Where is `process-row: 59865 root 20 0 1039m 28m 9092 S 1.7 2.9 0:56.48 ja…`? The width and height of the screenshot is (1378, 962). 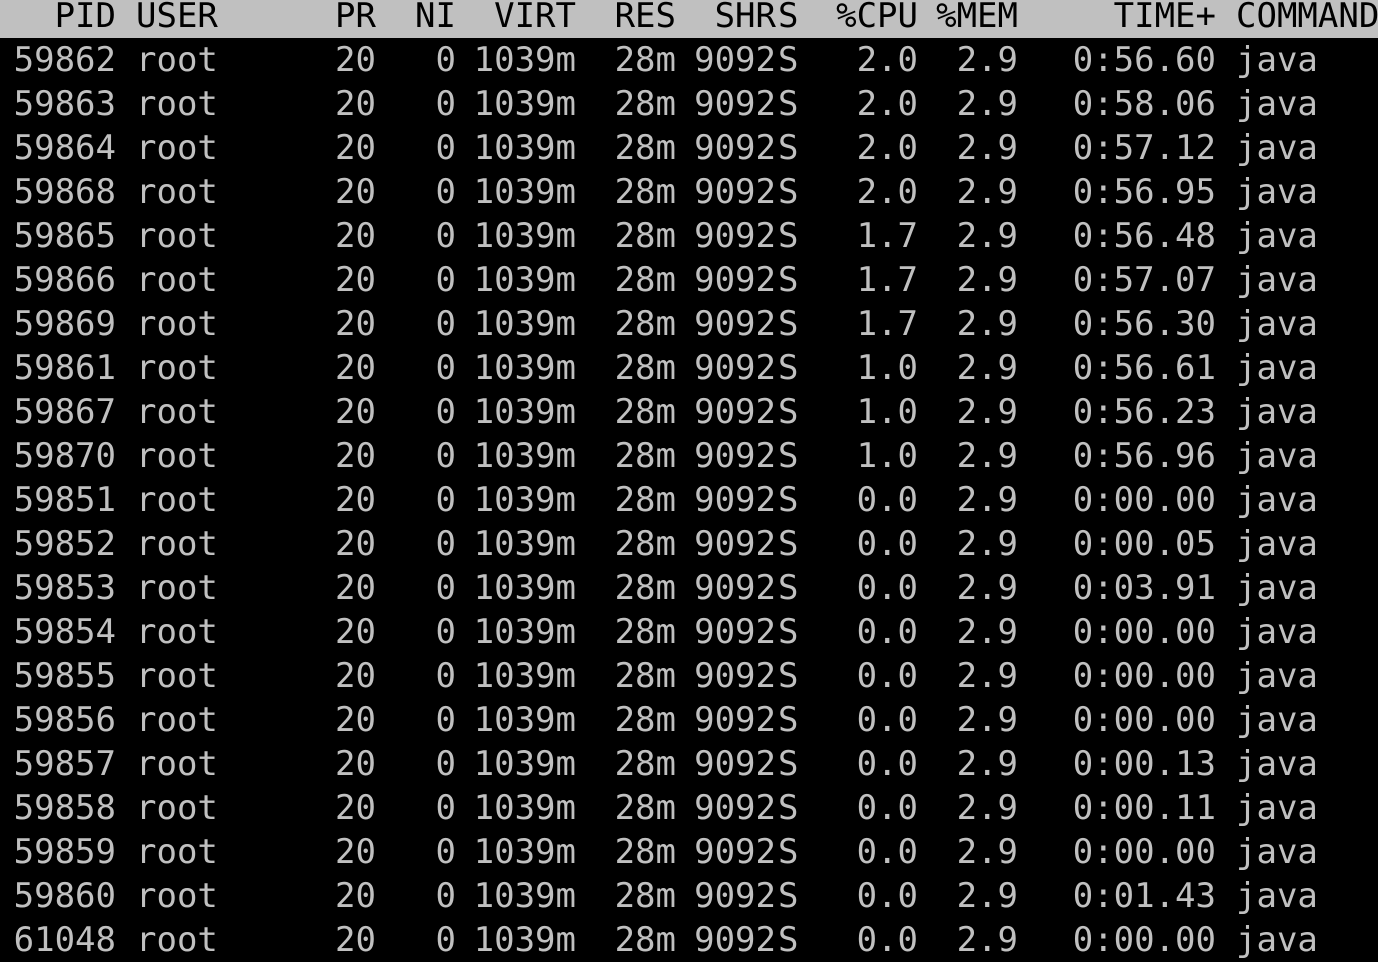 process-row: 59865 root 20 0 1039m 28m 9092 S 1.7 2.9 0:56.48 ja… is located at coordinates (689, 236).